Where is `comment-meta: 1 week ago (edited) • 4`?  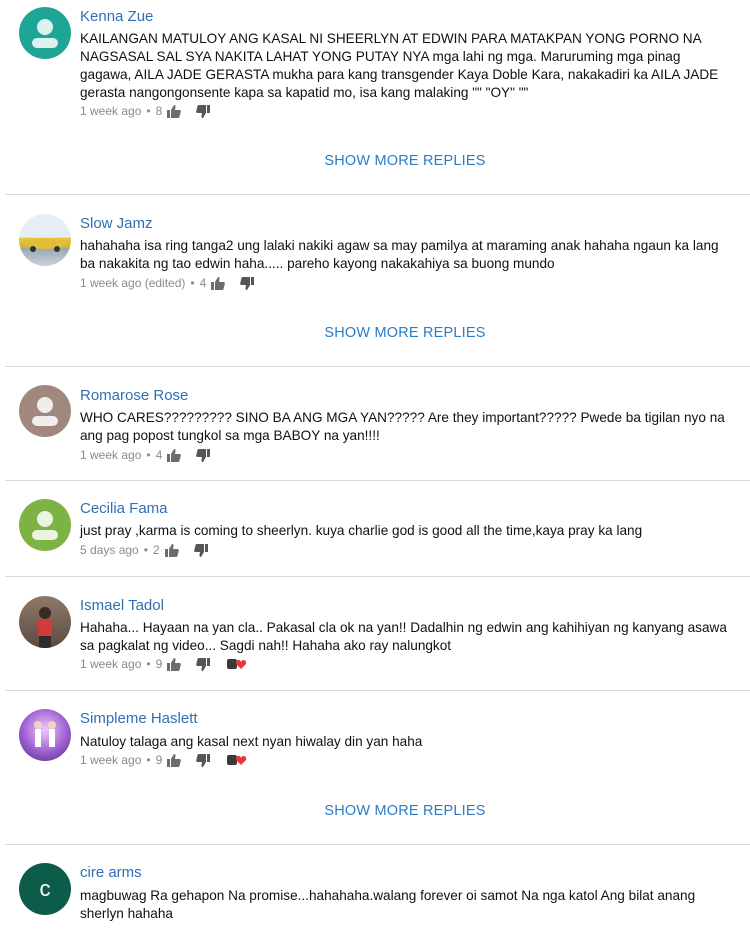
comment-meta: 1 week ago (edited) • 4 is located at coordinates (167, 283).